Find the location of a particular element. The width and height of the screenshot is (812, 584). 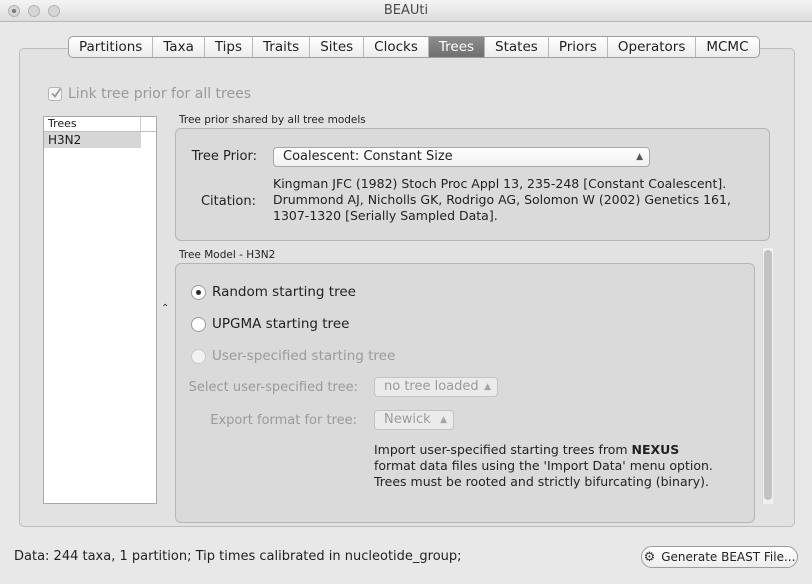

trees-list: Trees H3N2 is located at coordinates (100, 310).